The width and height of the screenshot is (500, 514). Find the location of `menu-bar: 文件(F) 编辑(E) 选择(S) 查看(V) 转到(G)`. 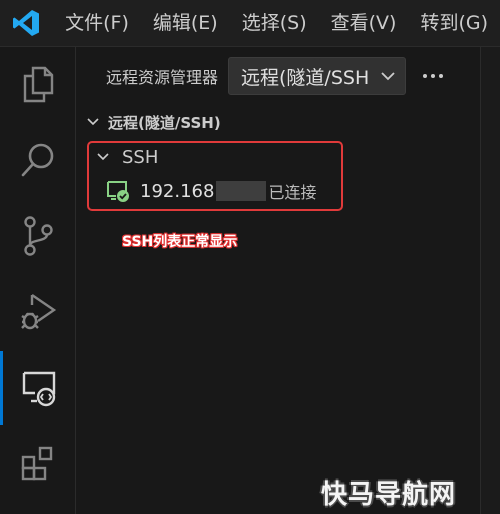

menu-bar: 文件(F) 编辑(E) 选择(S) 查看(V) 转到(G) is located at coordinates (275, 23).